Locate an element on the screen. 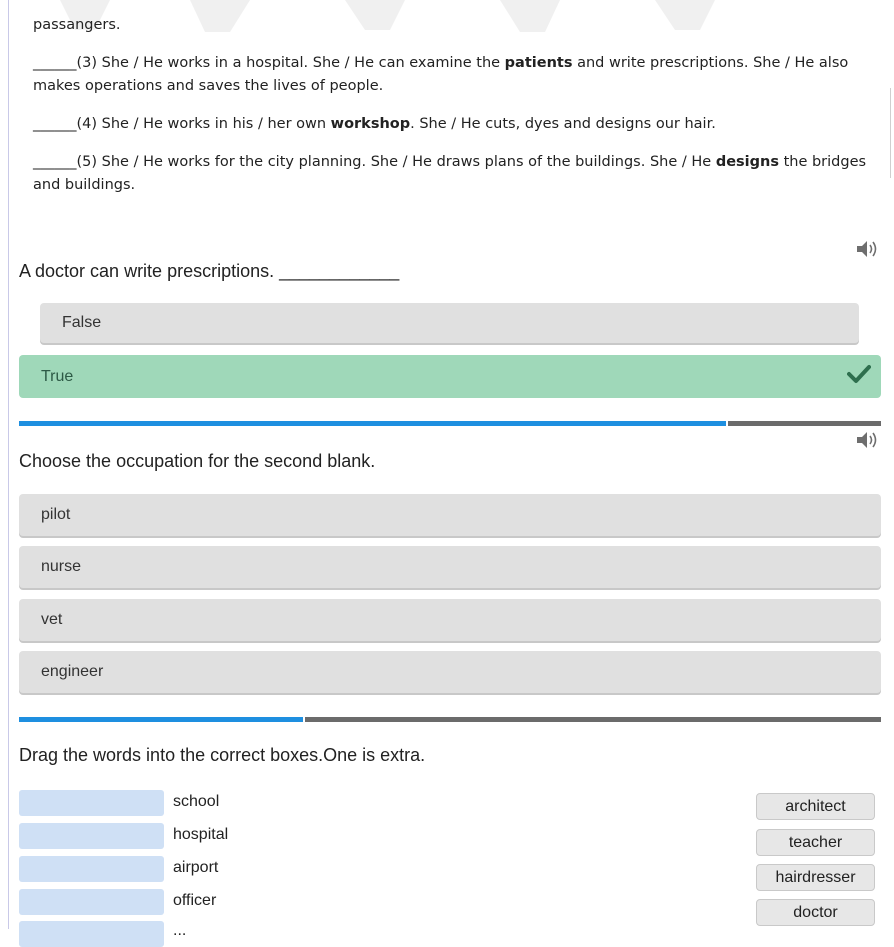  checkmark-icon is located at coordinates (859, 374).